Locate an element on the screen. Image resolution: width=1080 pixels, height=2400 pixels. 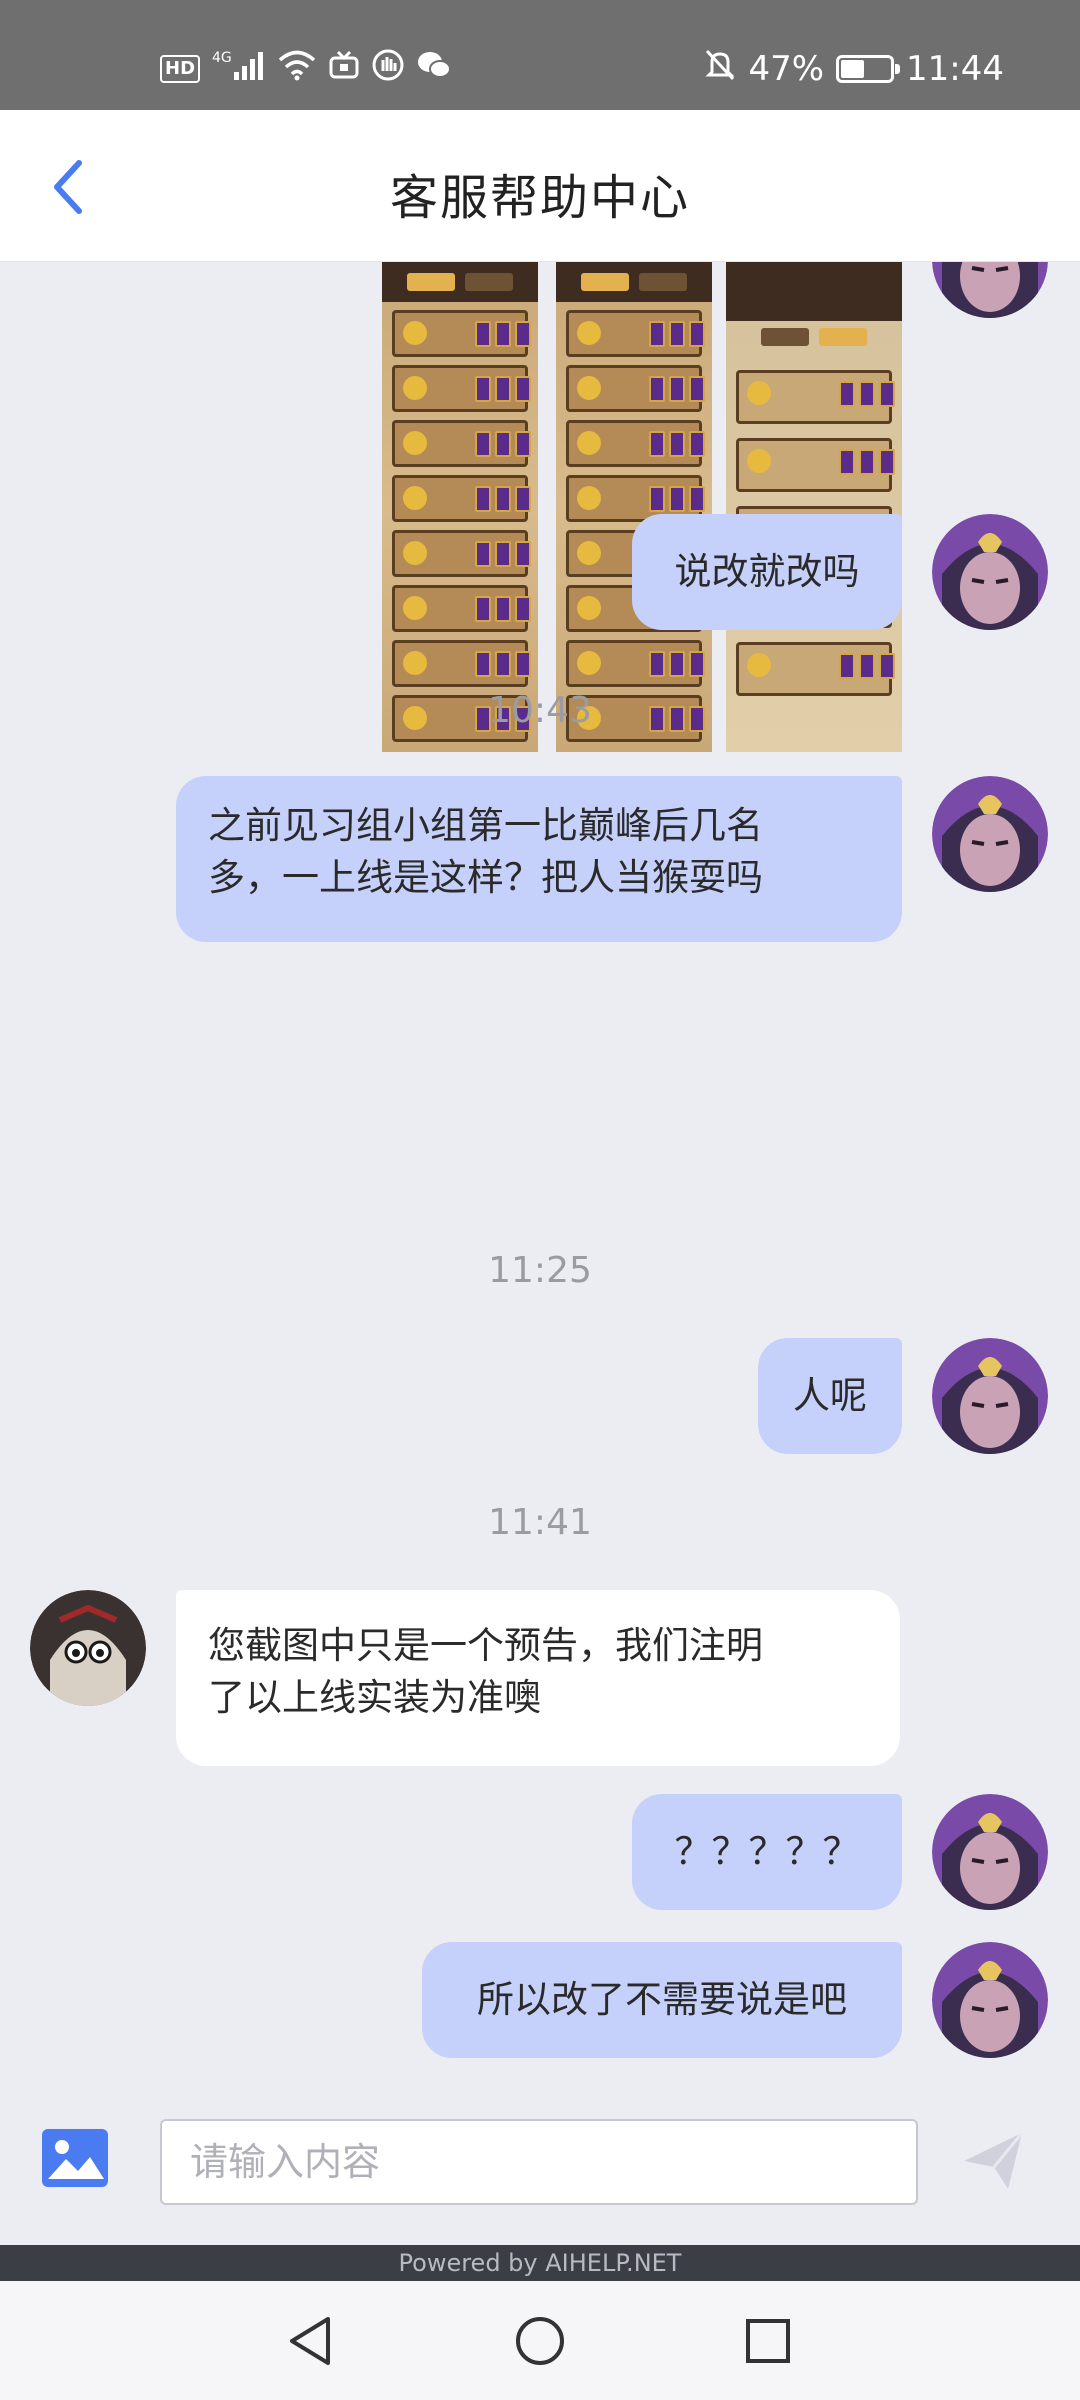
message-line: 多，一上线是这样？把人当猴耍吗 is located at coordinates (485, 877).